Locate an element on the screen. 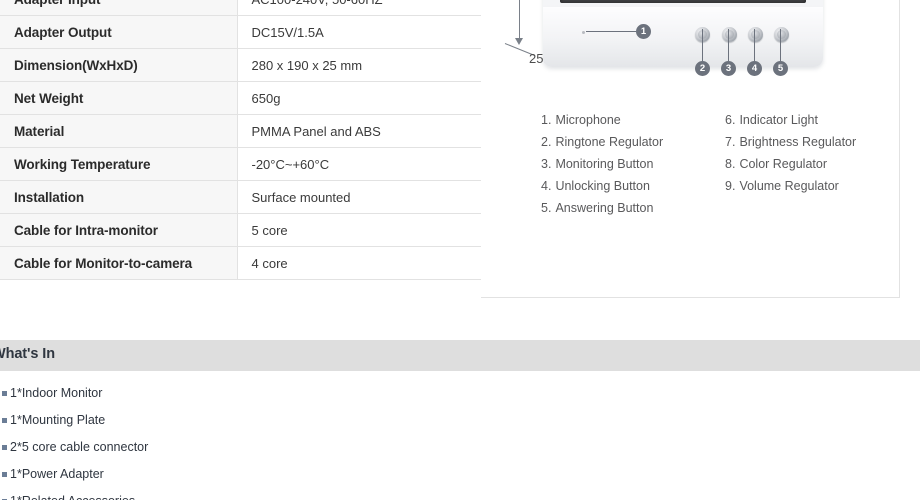 This screenshot has height=500, width=920. spec-value-cell: Surface mounted is located at coordinates (359, 197).